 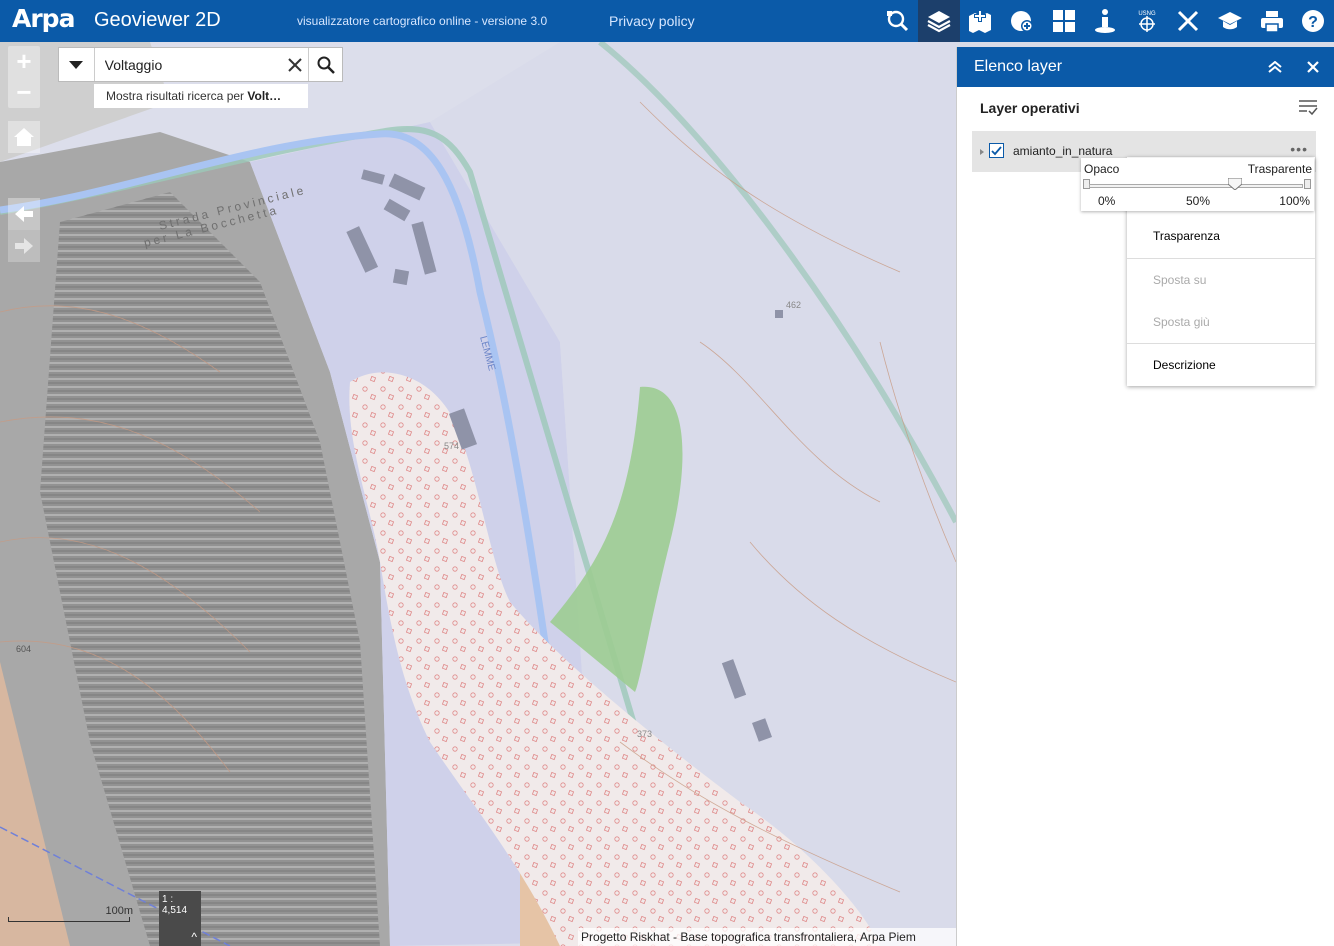 I want to click on next-extent-button, so click(x=24, y=246).